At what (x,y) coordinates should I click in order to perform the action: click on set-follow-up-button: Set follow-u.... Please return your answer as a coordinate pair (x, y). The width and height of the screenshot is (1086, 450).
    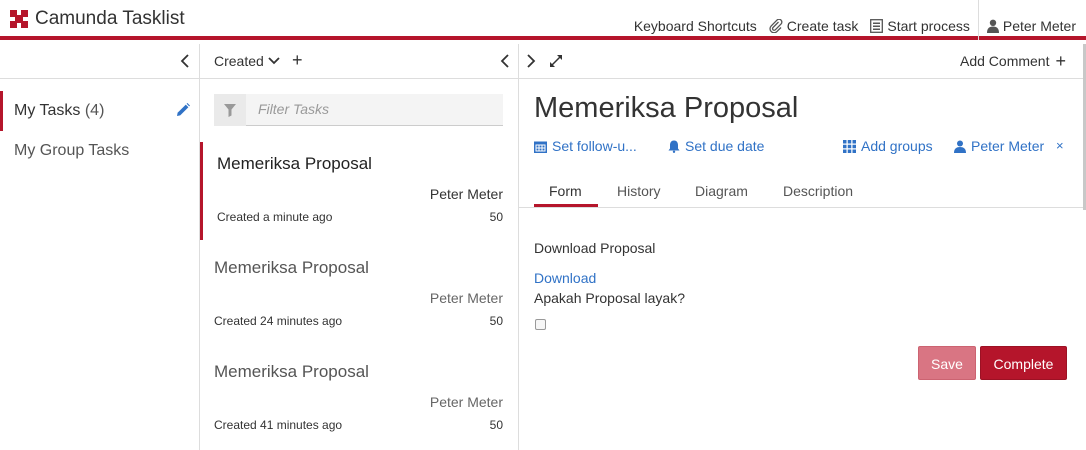
    Looking at the image, I should click on (585, 146).